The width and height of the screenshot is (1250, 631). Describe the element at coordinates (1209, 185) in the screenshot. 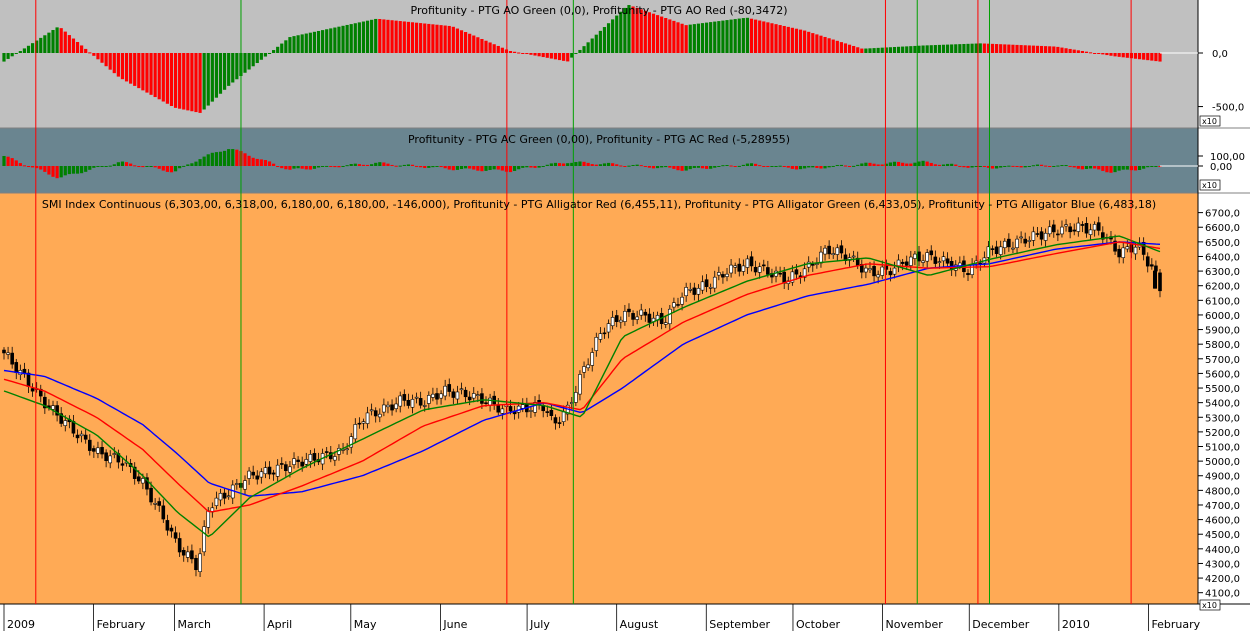

I see `ac-badge: x10` at that location.